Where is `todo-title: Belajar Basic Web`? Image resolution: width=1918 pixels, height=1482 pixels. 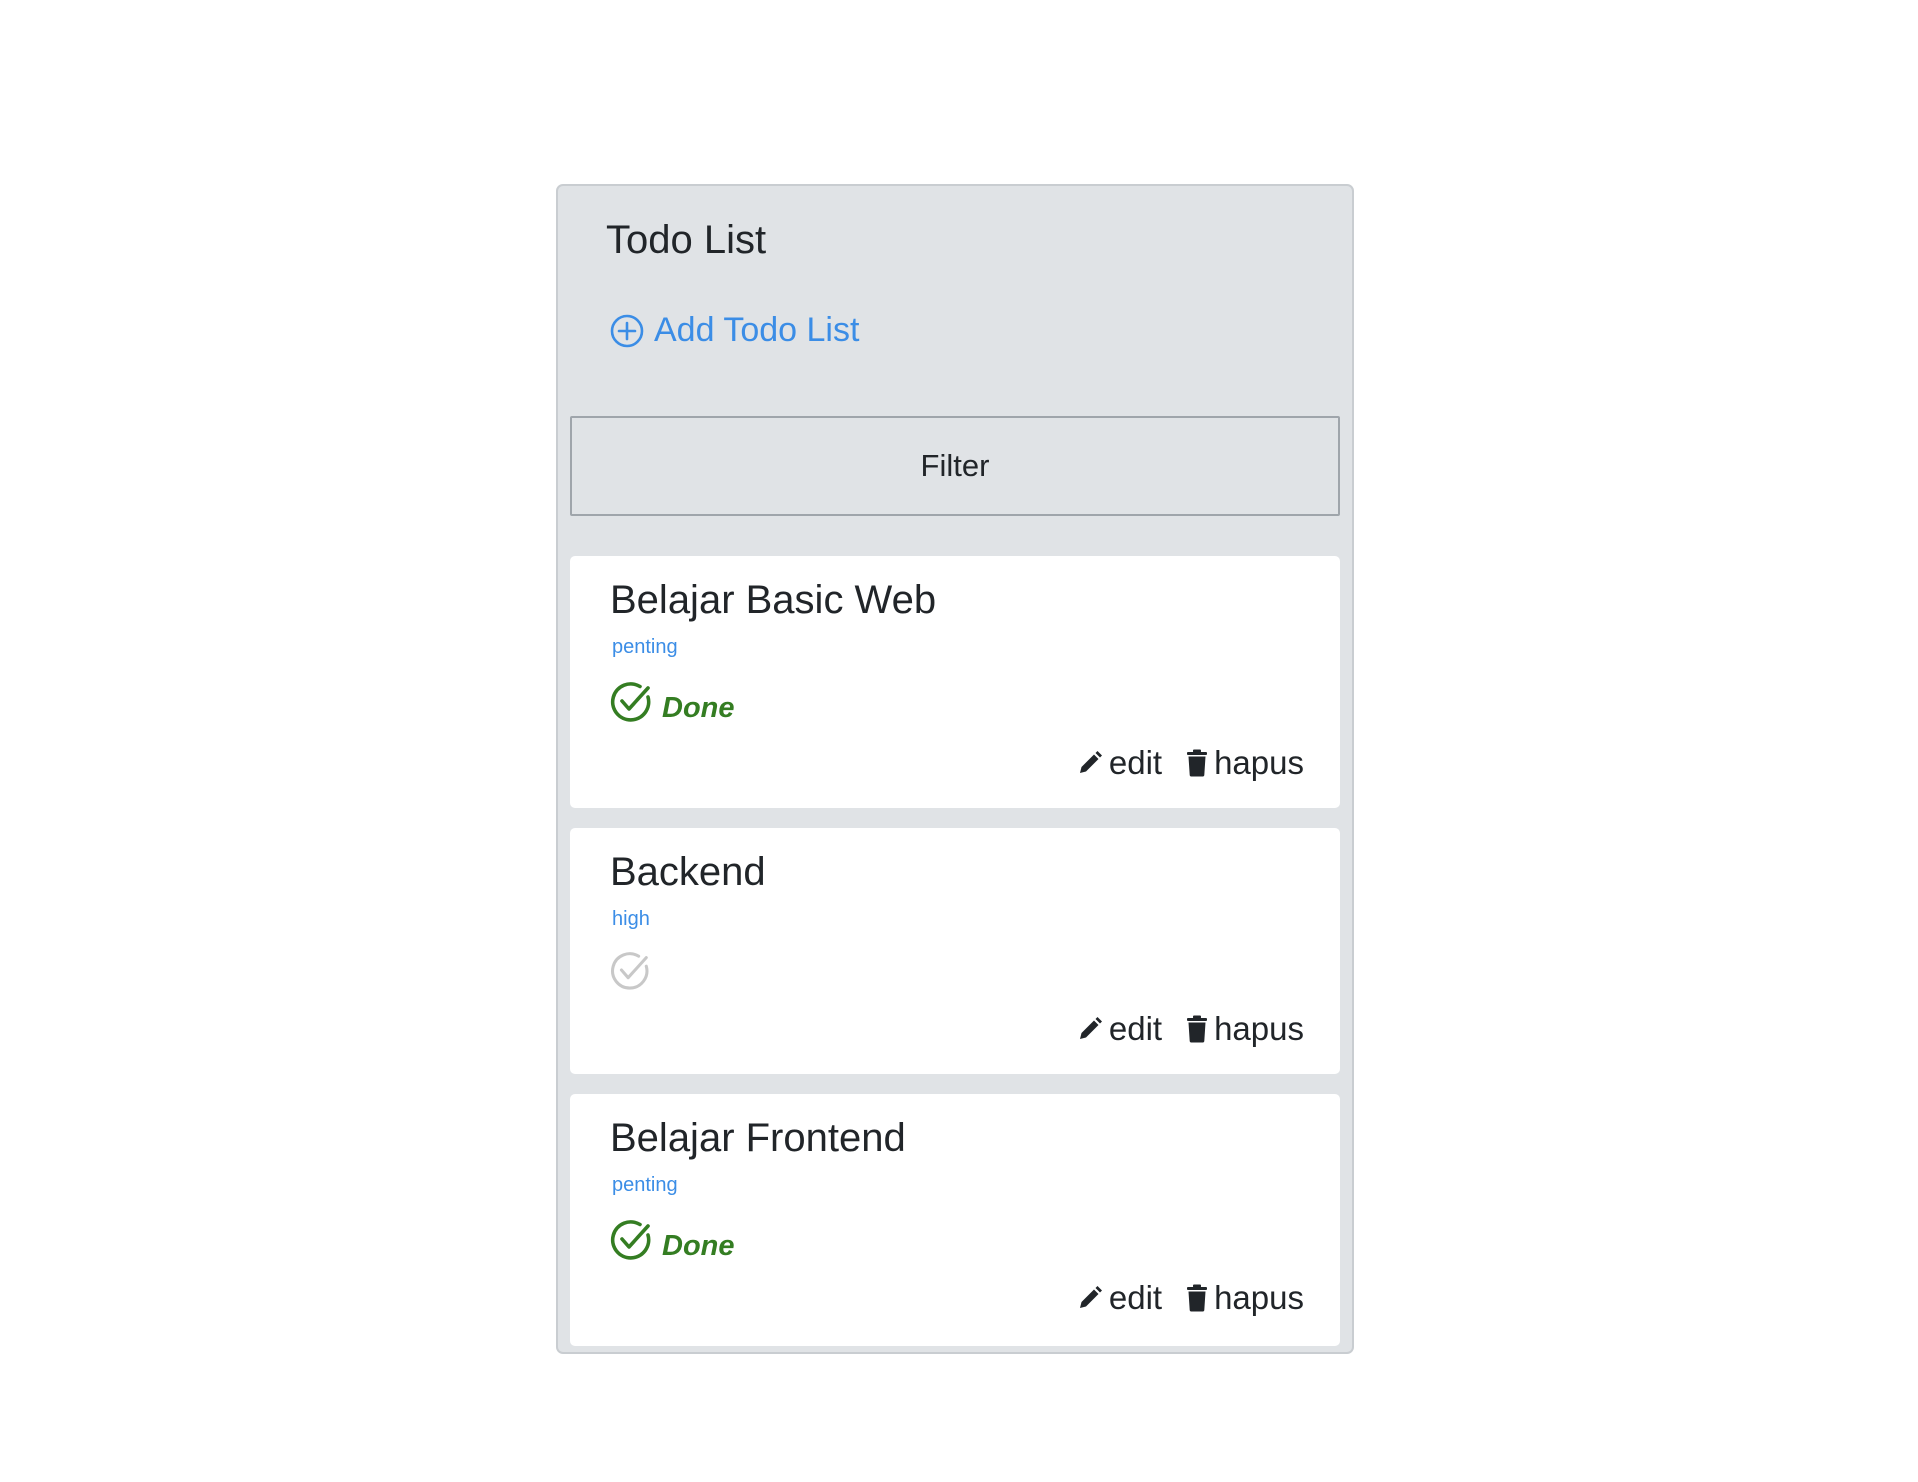 todo-title: Belajar Basic Web is located at coordinates (773, 600).